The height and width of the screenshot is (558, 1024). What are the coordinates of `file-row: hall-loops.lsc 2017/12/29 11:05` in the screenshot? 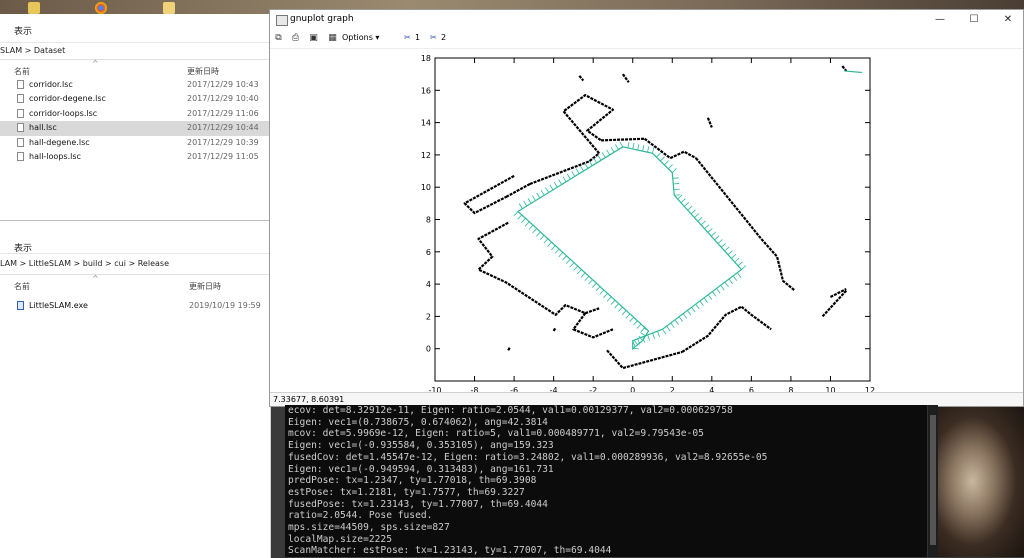 It's located at (135, 157).